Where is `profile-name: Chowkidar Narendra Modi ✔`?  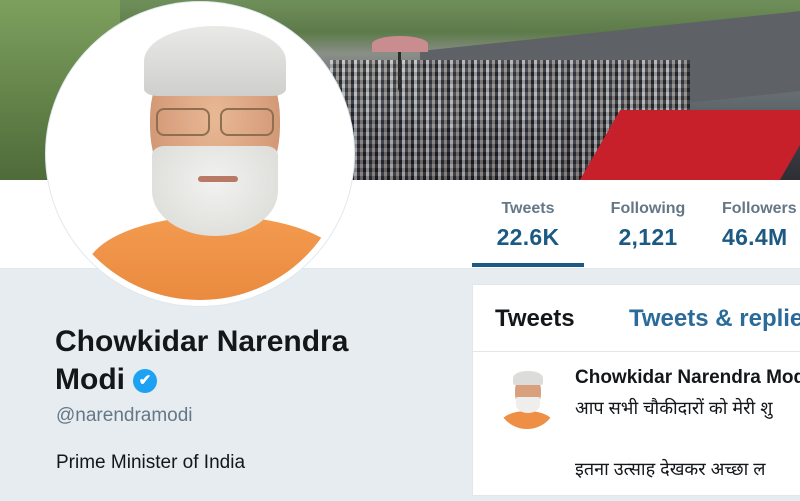
profile-name: Chowkidar Narendra Modi ✔ is located at coordinates (220, 361).